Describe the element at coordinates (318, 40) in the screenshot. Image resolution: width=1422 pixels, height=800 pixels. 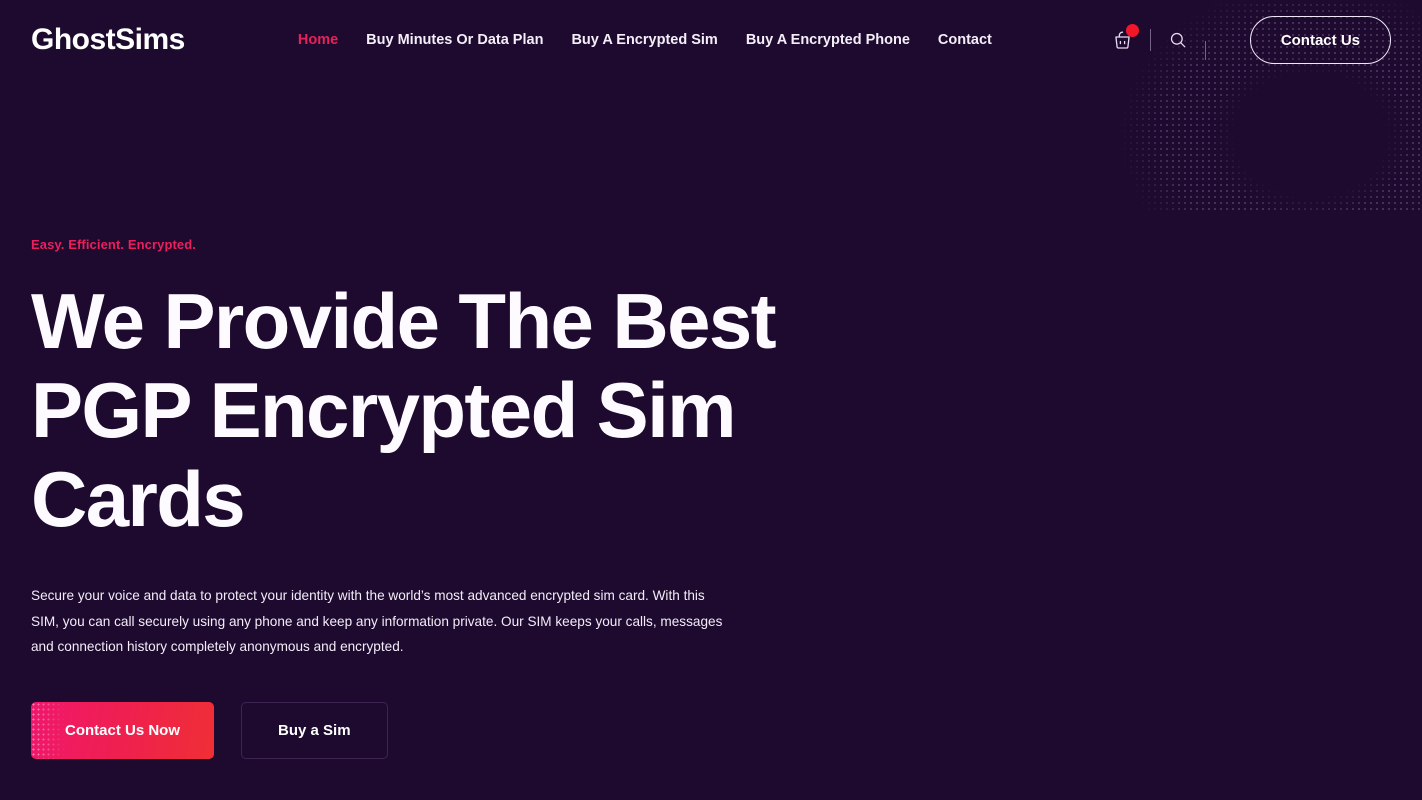
I see `nav-item-home: Home` at that location.